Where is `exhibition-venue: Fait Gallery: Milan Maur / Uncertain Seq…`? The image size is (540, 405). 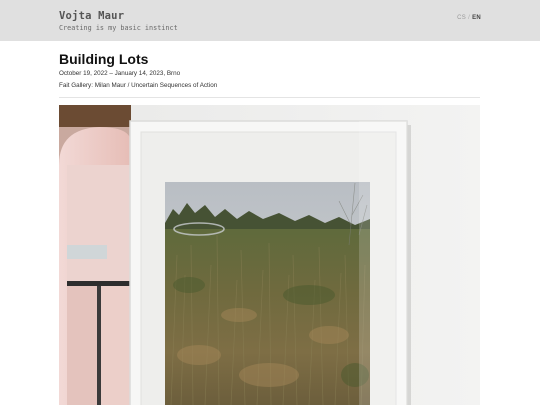 exhibition-venue: Fait Gallery: Milan Maur / Uncertain Seq… is located at coordinates (138, 85).